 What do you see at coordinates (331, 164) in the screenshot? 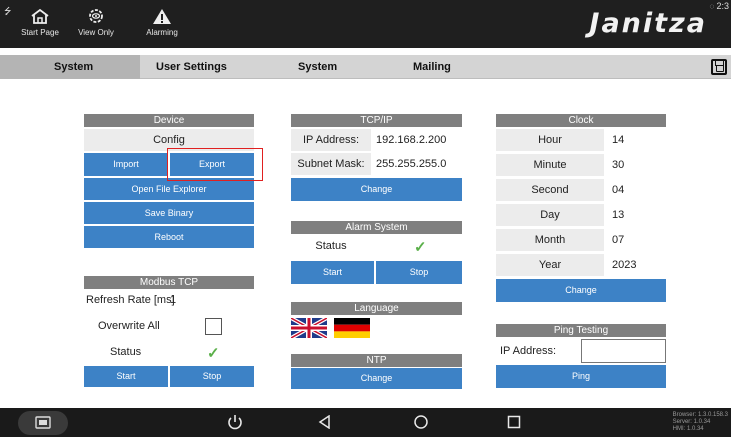
I see `subnet-mask-label: Subnet Mask:` at bounding box center [331, 164].